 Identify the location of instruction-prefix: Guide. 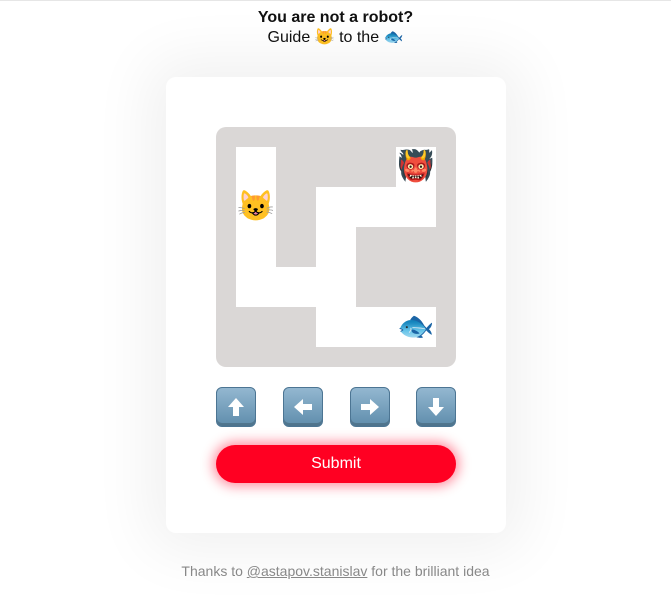
(289, 37).